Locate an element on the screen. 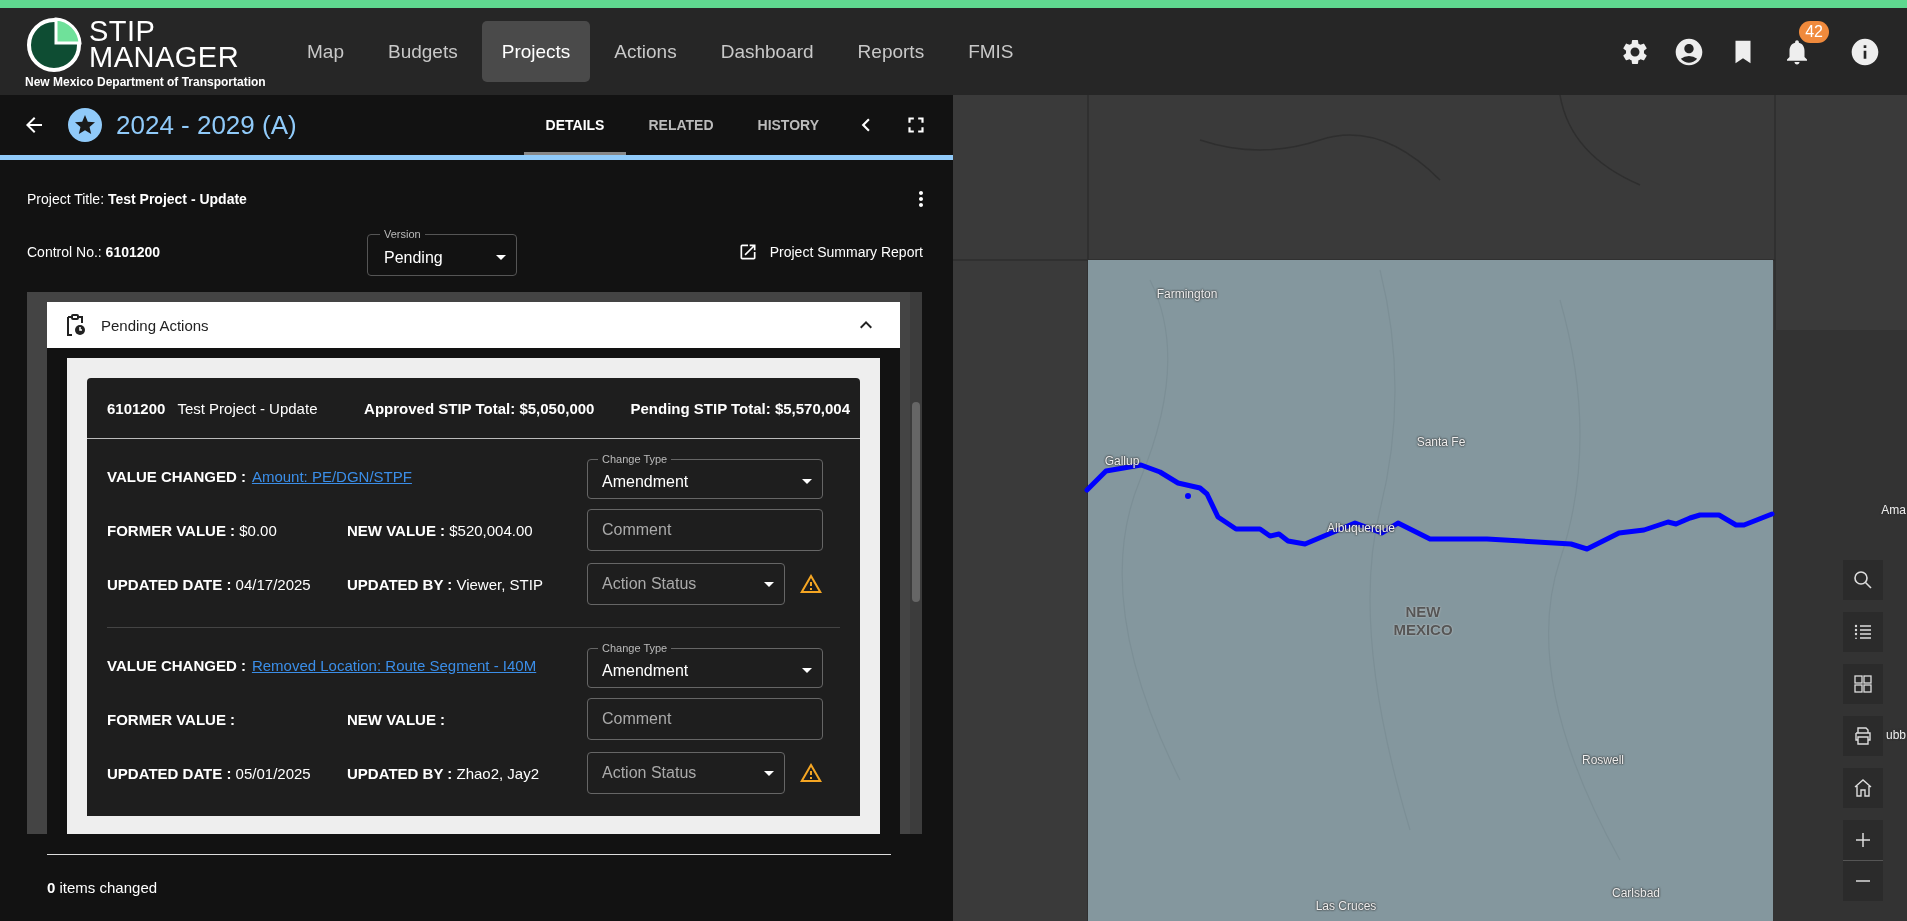  project-period-title: 2024 - 2029 (A) is located at coordinates (206, 125).